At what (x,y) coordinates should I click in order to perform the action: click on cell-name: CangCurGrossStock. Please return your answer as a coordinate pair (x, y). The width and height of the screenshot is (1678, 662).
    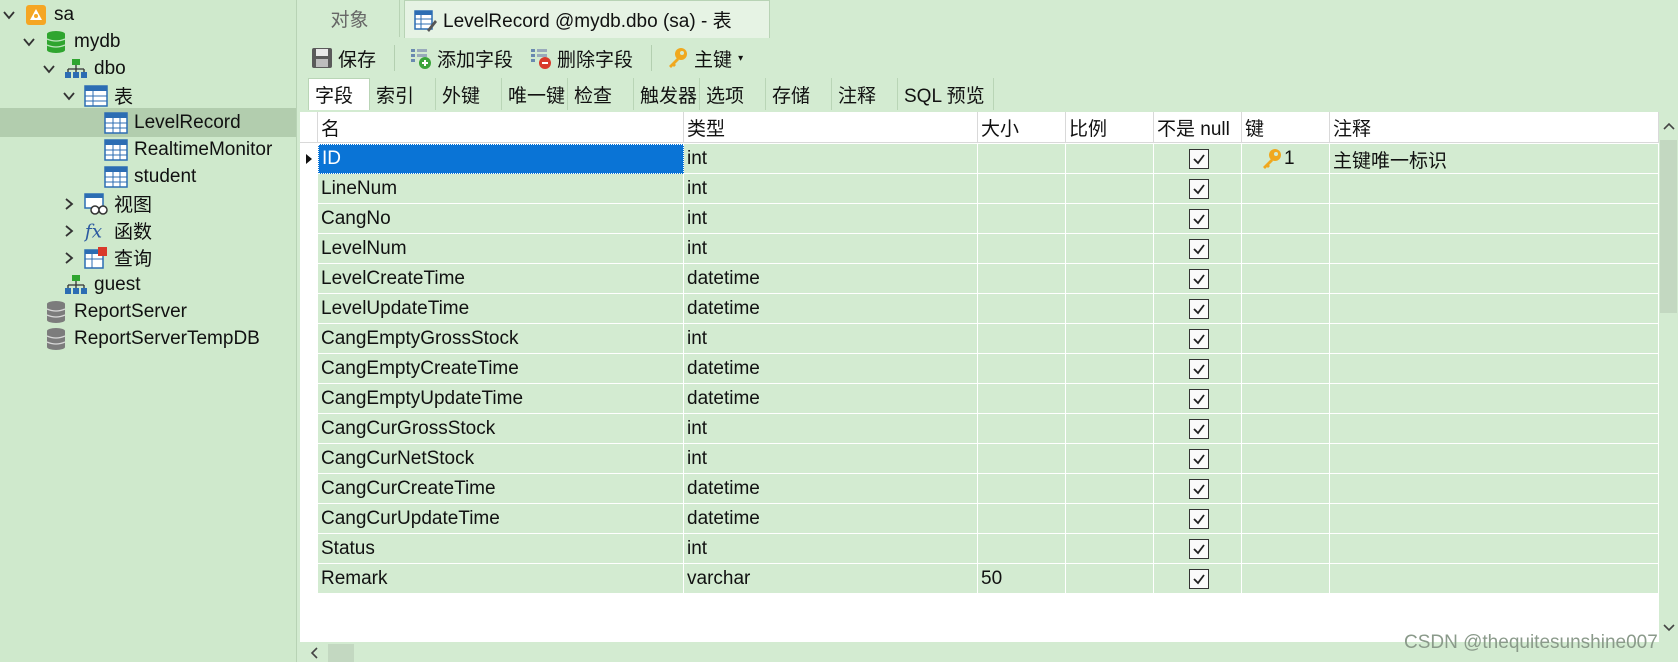
    Looking at the image, I should click on (501, 429).